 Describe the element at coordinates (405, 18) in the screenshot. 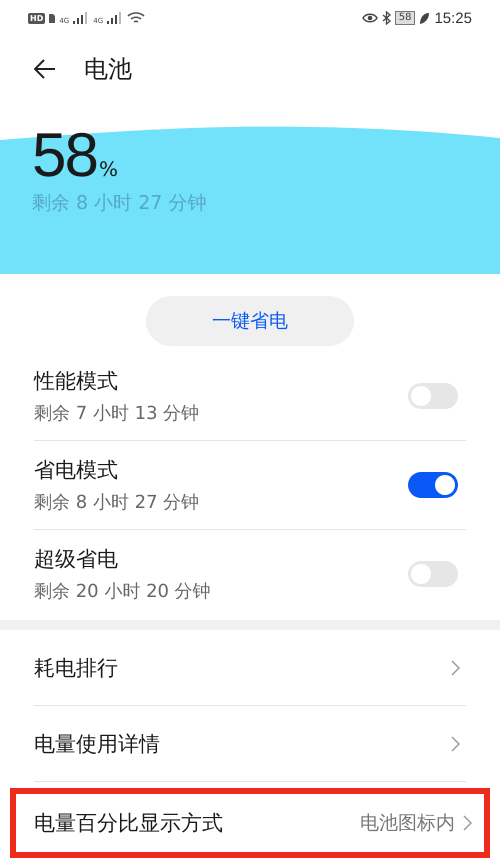

I see `battery-indicator: 58` at that location.